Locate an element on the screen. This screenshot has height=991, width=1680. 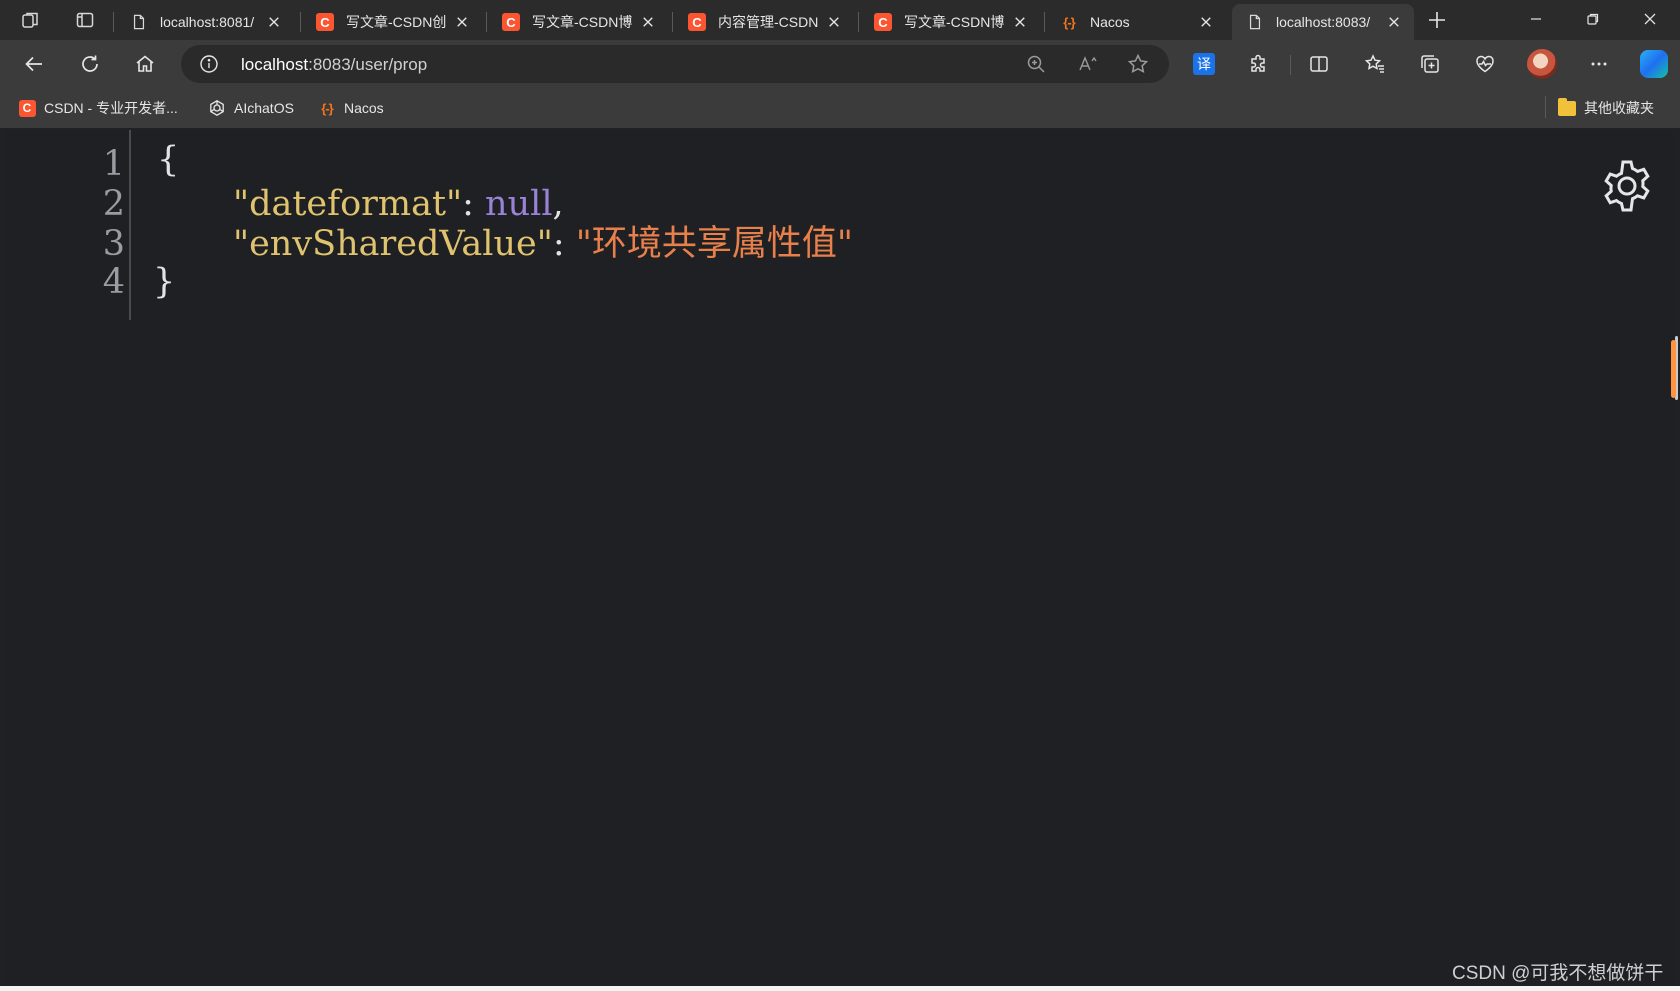
bookmark-other-favorites: 其他收藏夹 is located at coordinates (1606, 107).